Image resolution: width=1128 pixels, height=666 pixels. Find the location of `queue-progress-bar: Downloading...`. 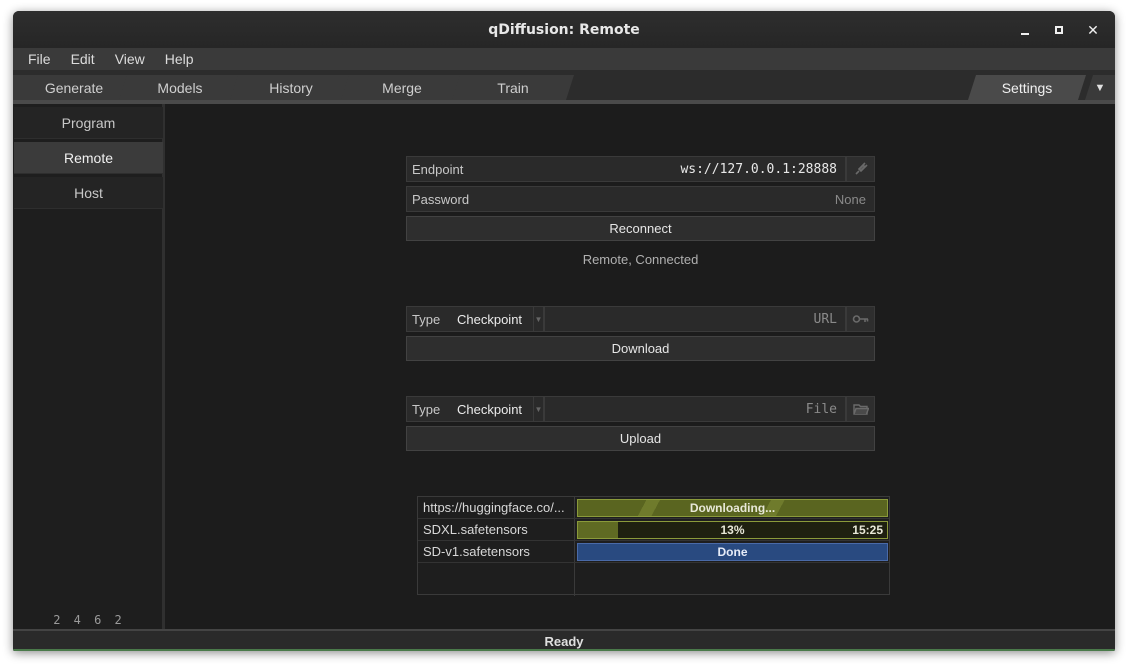

queue-progress-bar: Downloading... is located at coordinates (732, 508).